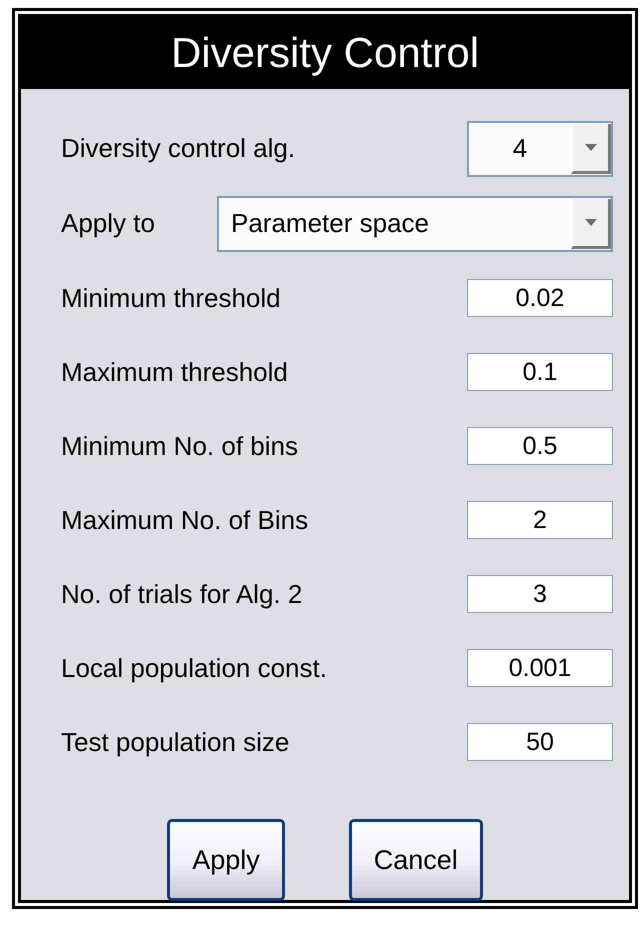 The height and width of the screenshot is (925, 640). I want to click on input-field: 0.5, so click(540, 446).